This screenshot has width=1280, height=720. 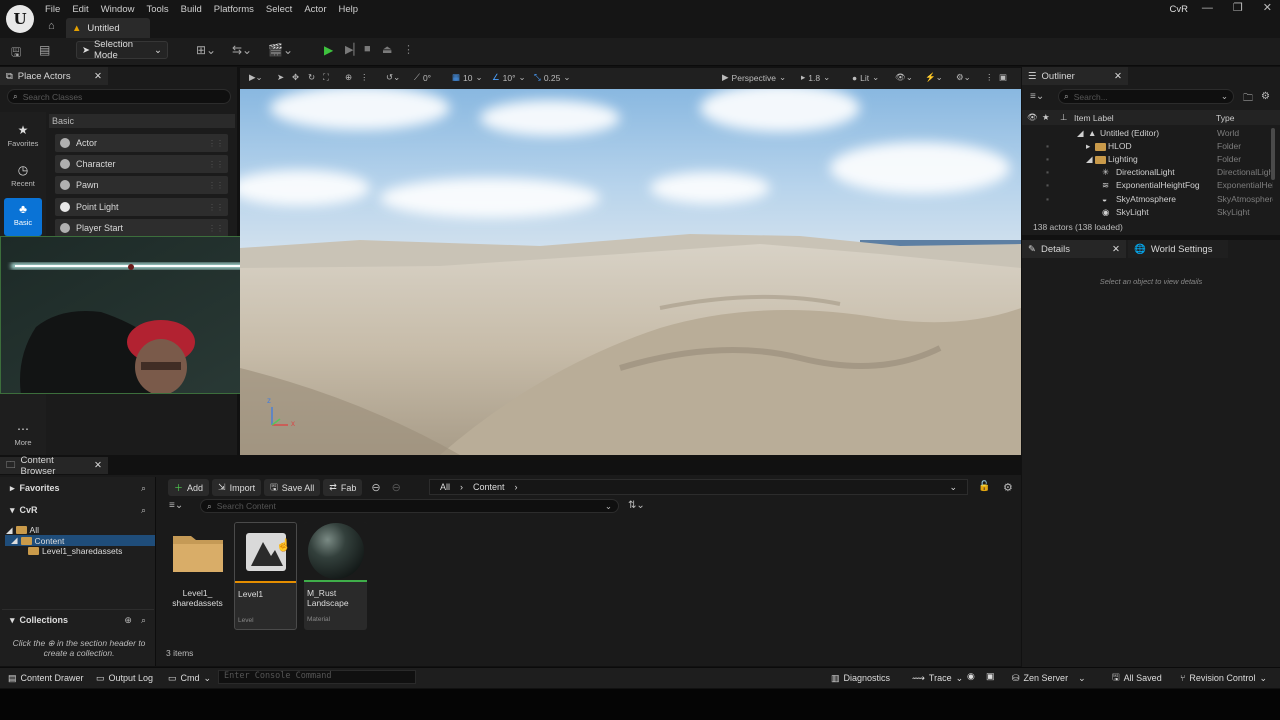 What do you see at coordinates (963, 77) in the screenshot?
I see `settings-gear-icon: ⚙⌄` at bounding box center [963, 77].